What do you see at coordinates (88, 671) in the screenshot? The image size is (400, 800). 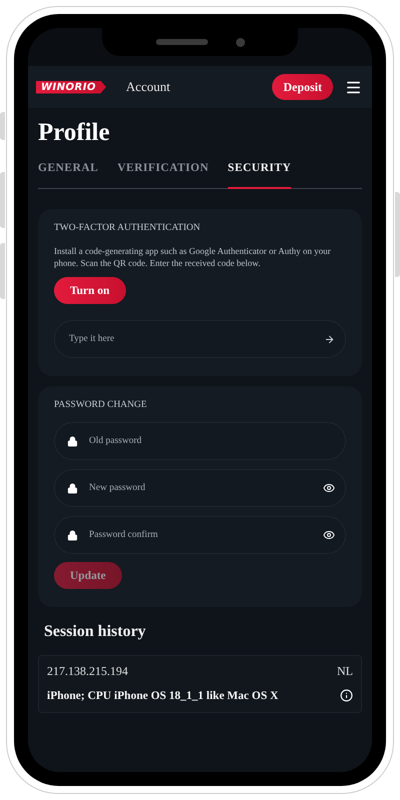 I see `ip-address: 217.138.215.194` at bounding box center [88, 671].